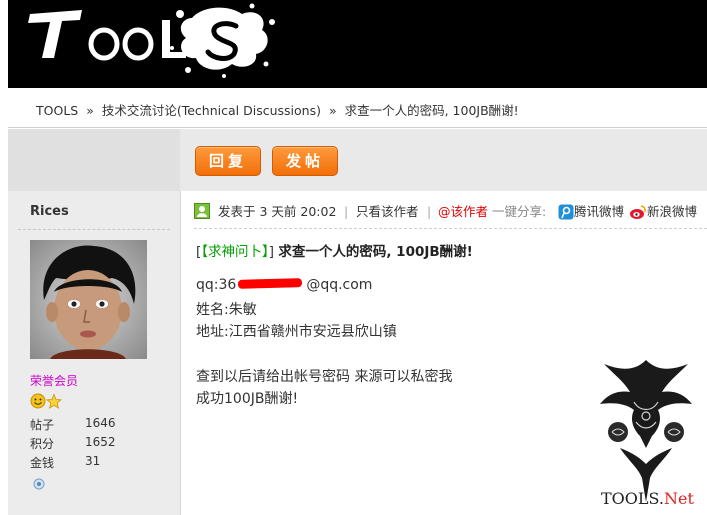 Image resolution: width=707 pixels, height=515 pixels. I want to click on share-label: 一键分享:, so click(519, 211).